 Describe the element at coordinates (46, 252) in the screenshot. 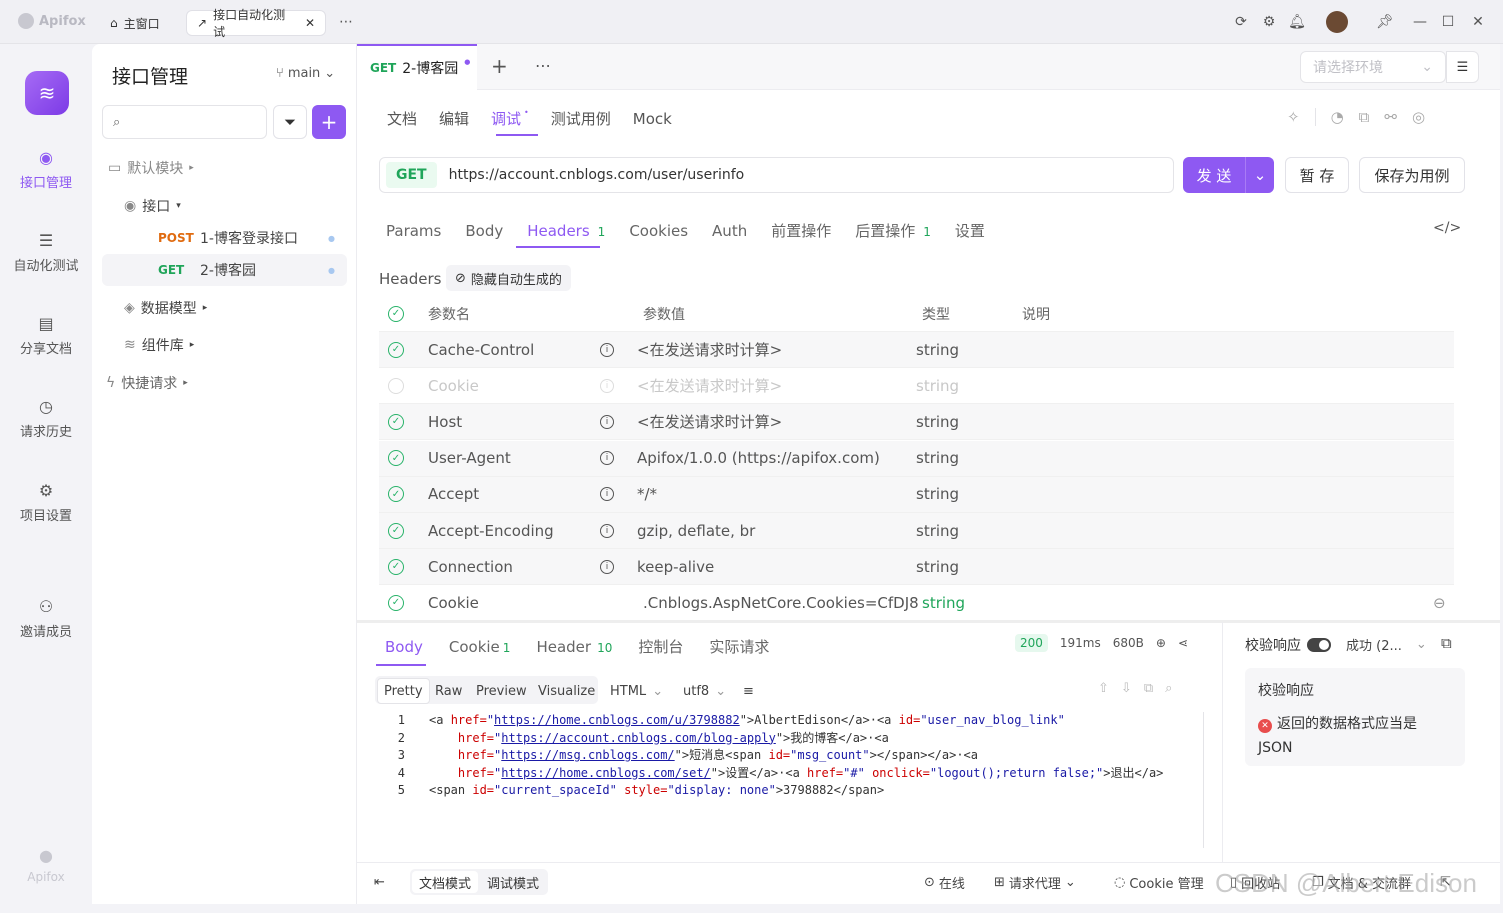

I see `rail-item-automation: ☰ 自动化测试` at that location.